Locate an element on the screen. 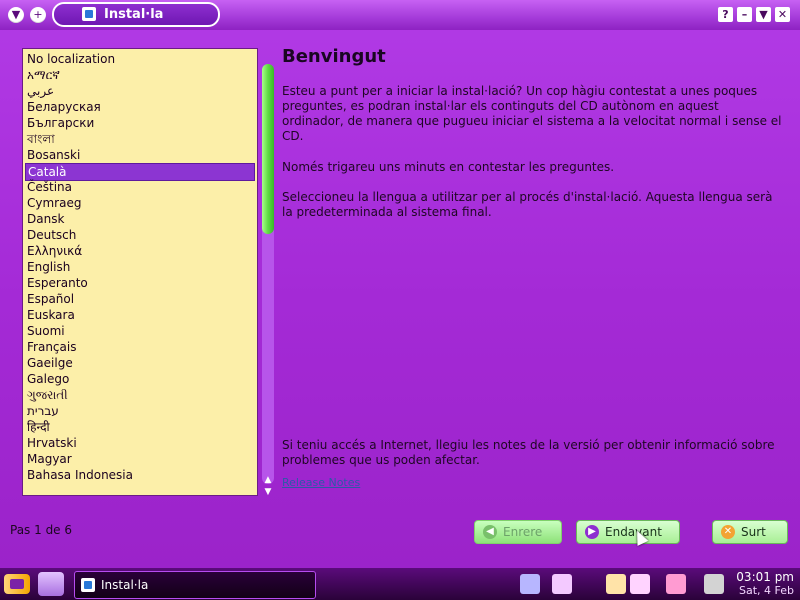 This screenshot has width=800, height=600. window-controls: ? – ▼ ✕ is located at coordinates (752, 14).